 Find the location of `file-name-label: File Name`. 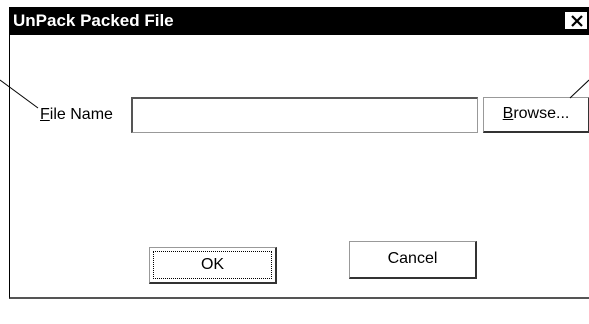

file-name-label: File Name is located at coordinates (76, 115).